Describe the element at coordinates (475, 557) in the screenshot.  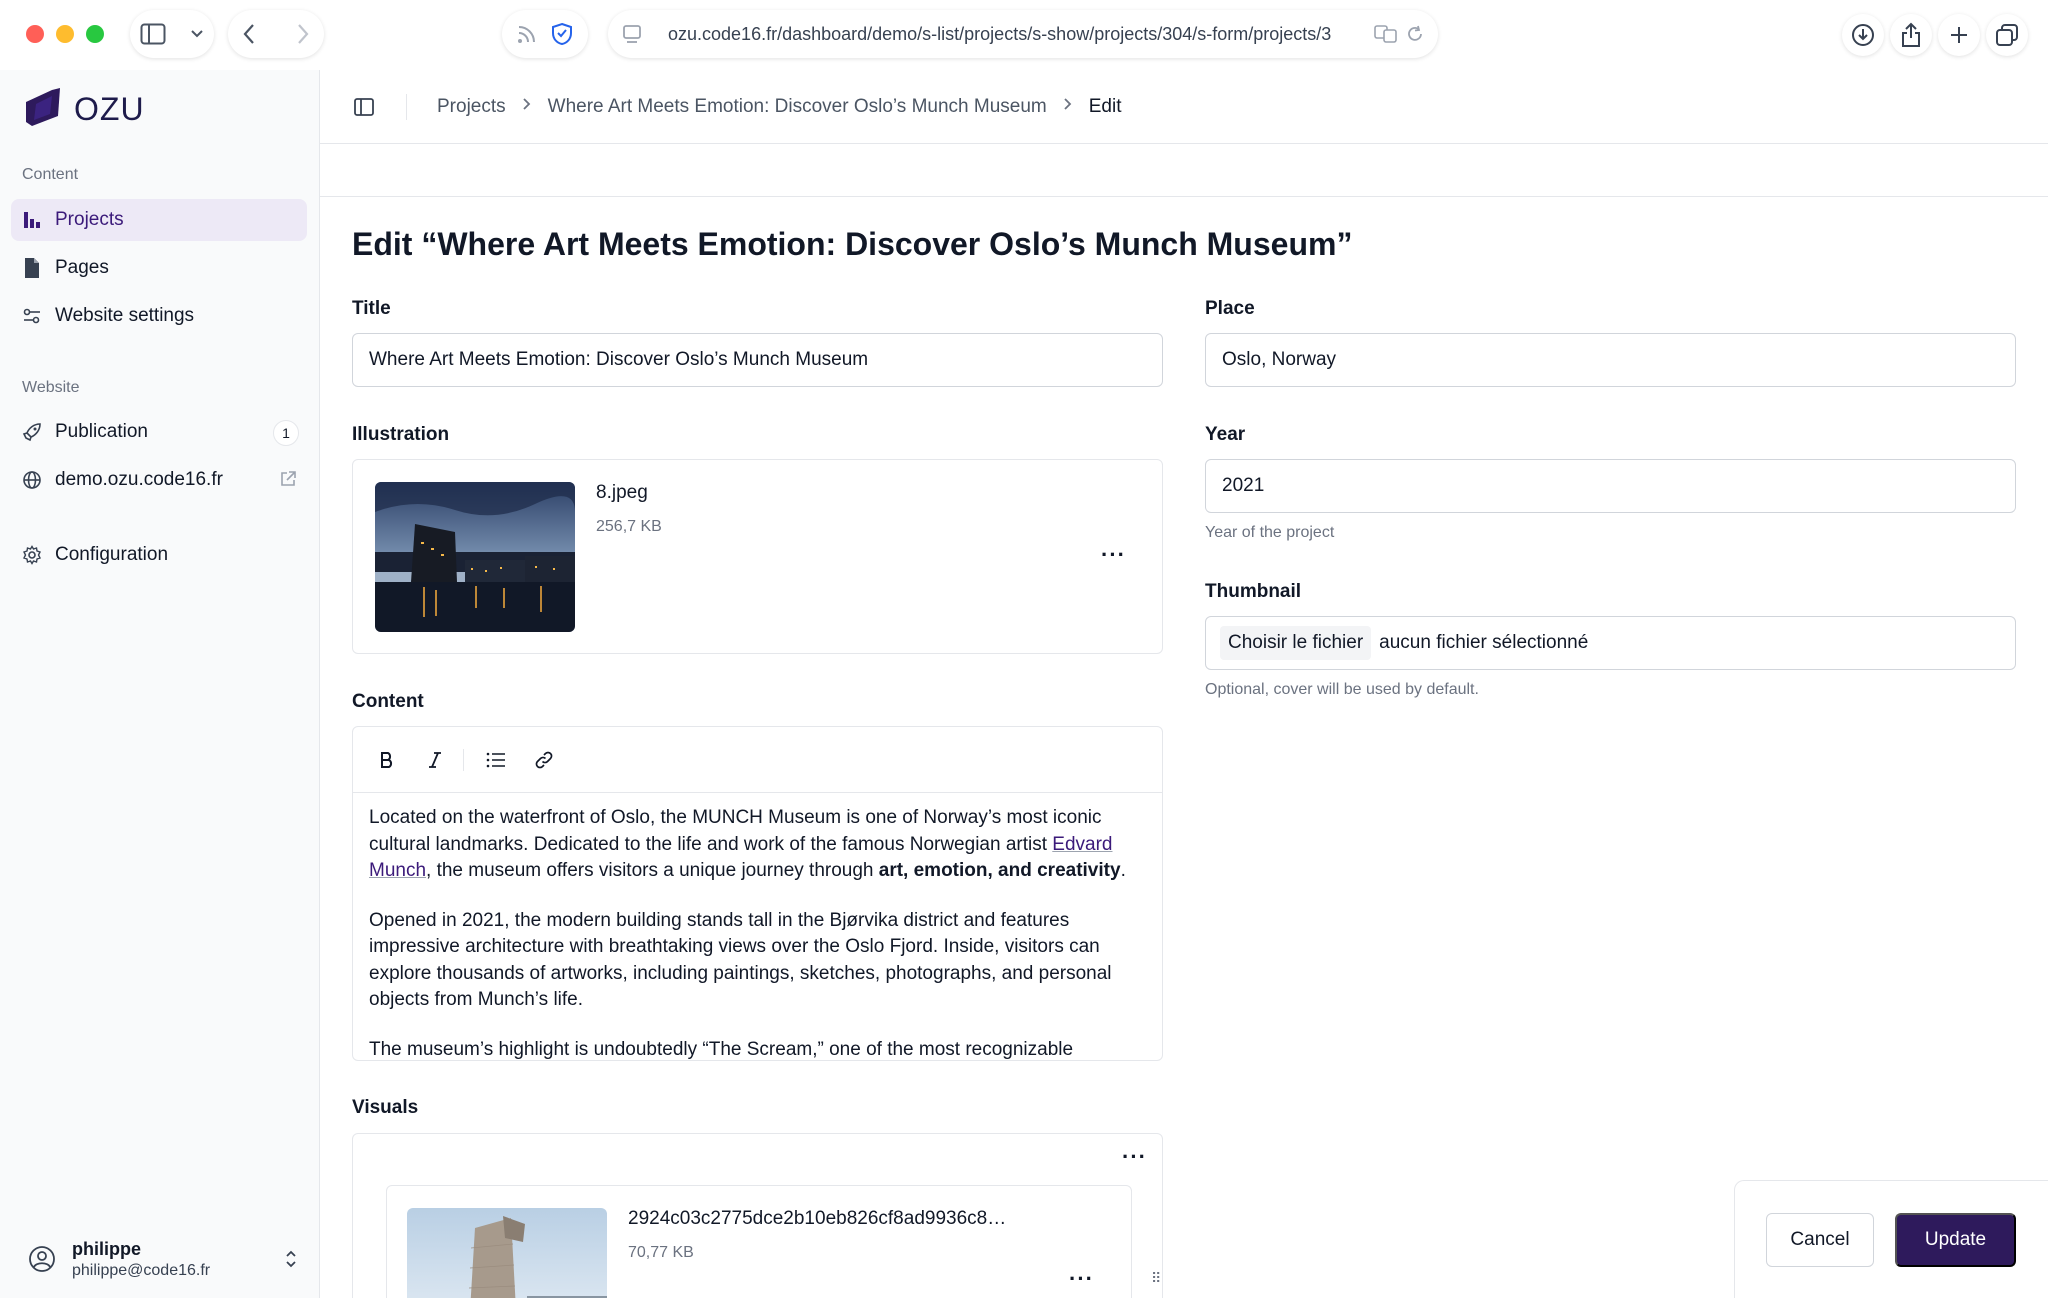
I see `illustration-thumbnail` at that location.